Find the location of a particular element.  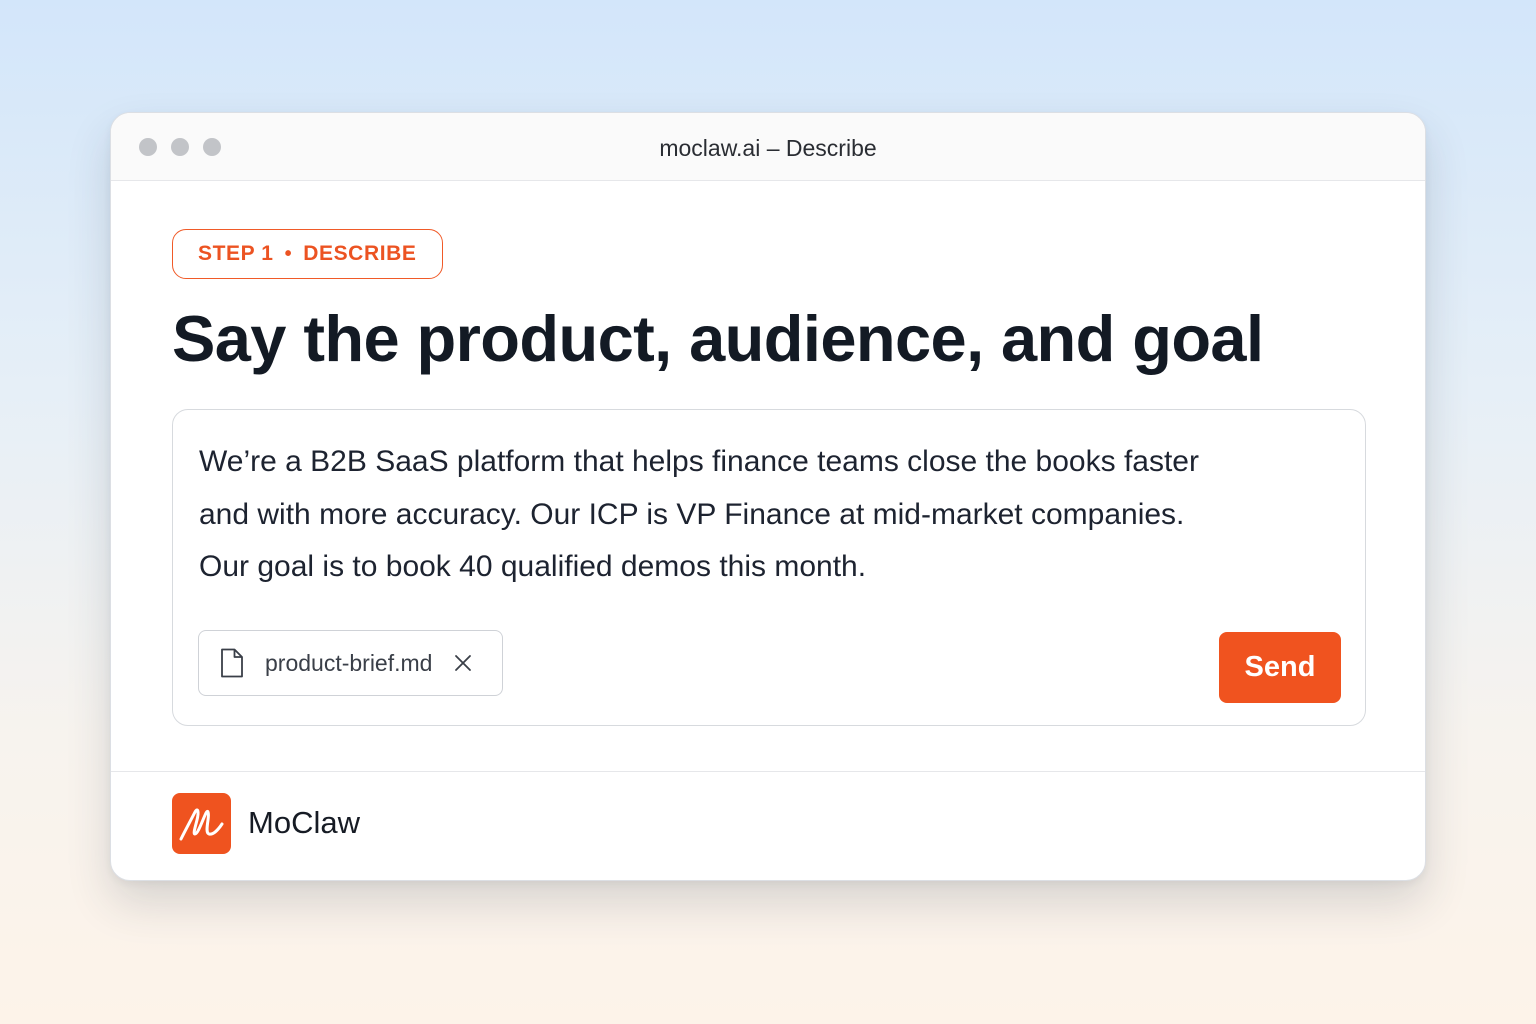

step-name-label: DESCRIBE is located at coordinates (360, 253).